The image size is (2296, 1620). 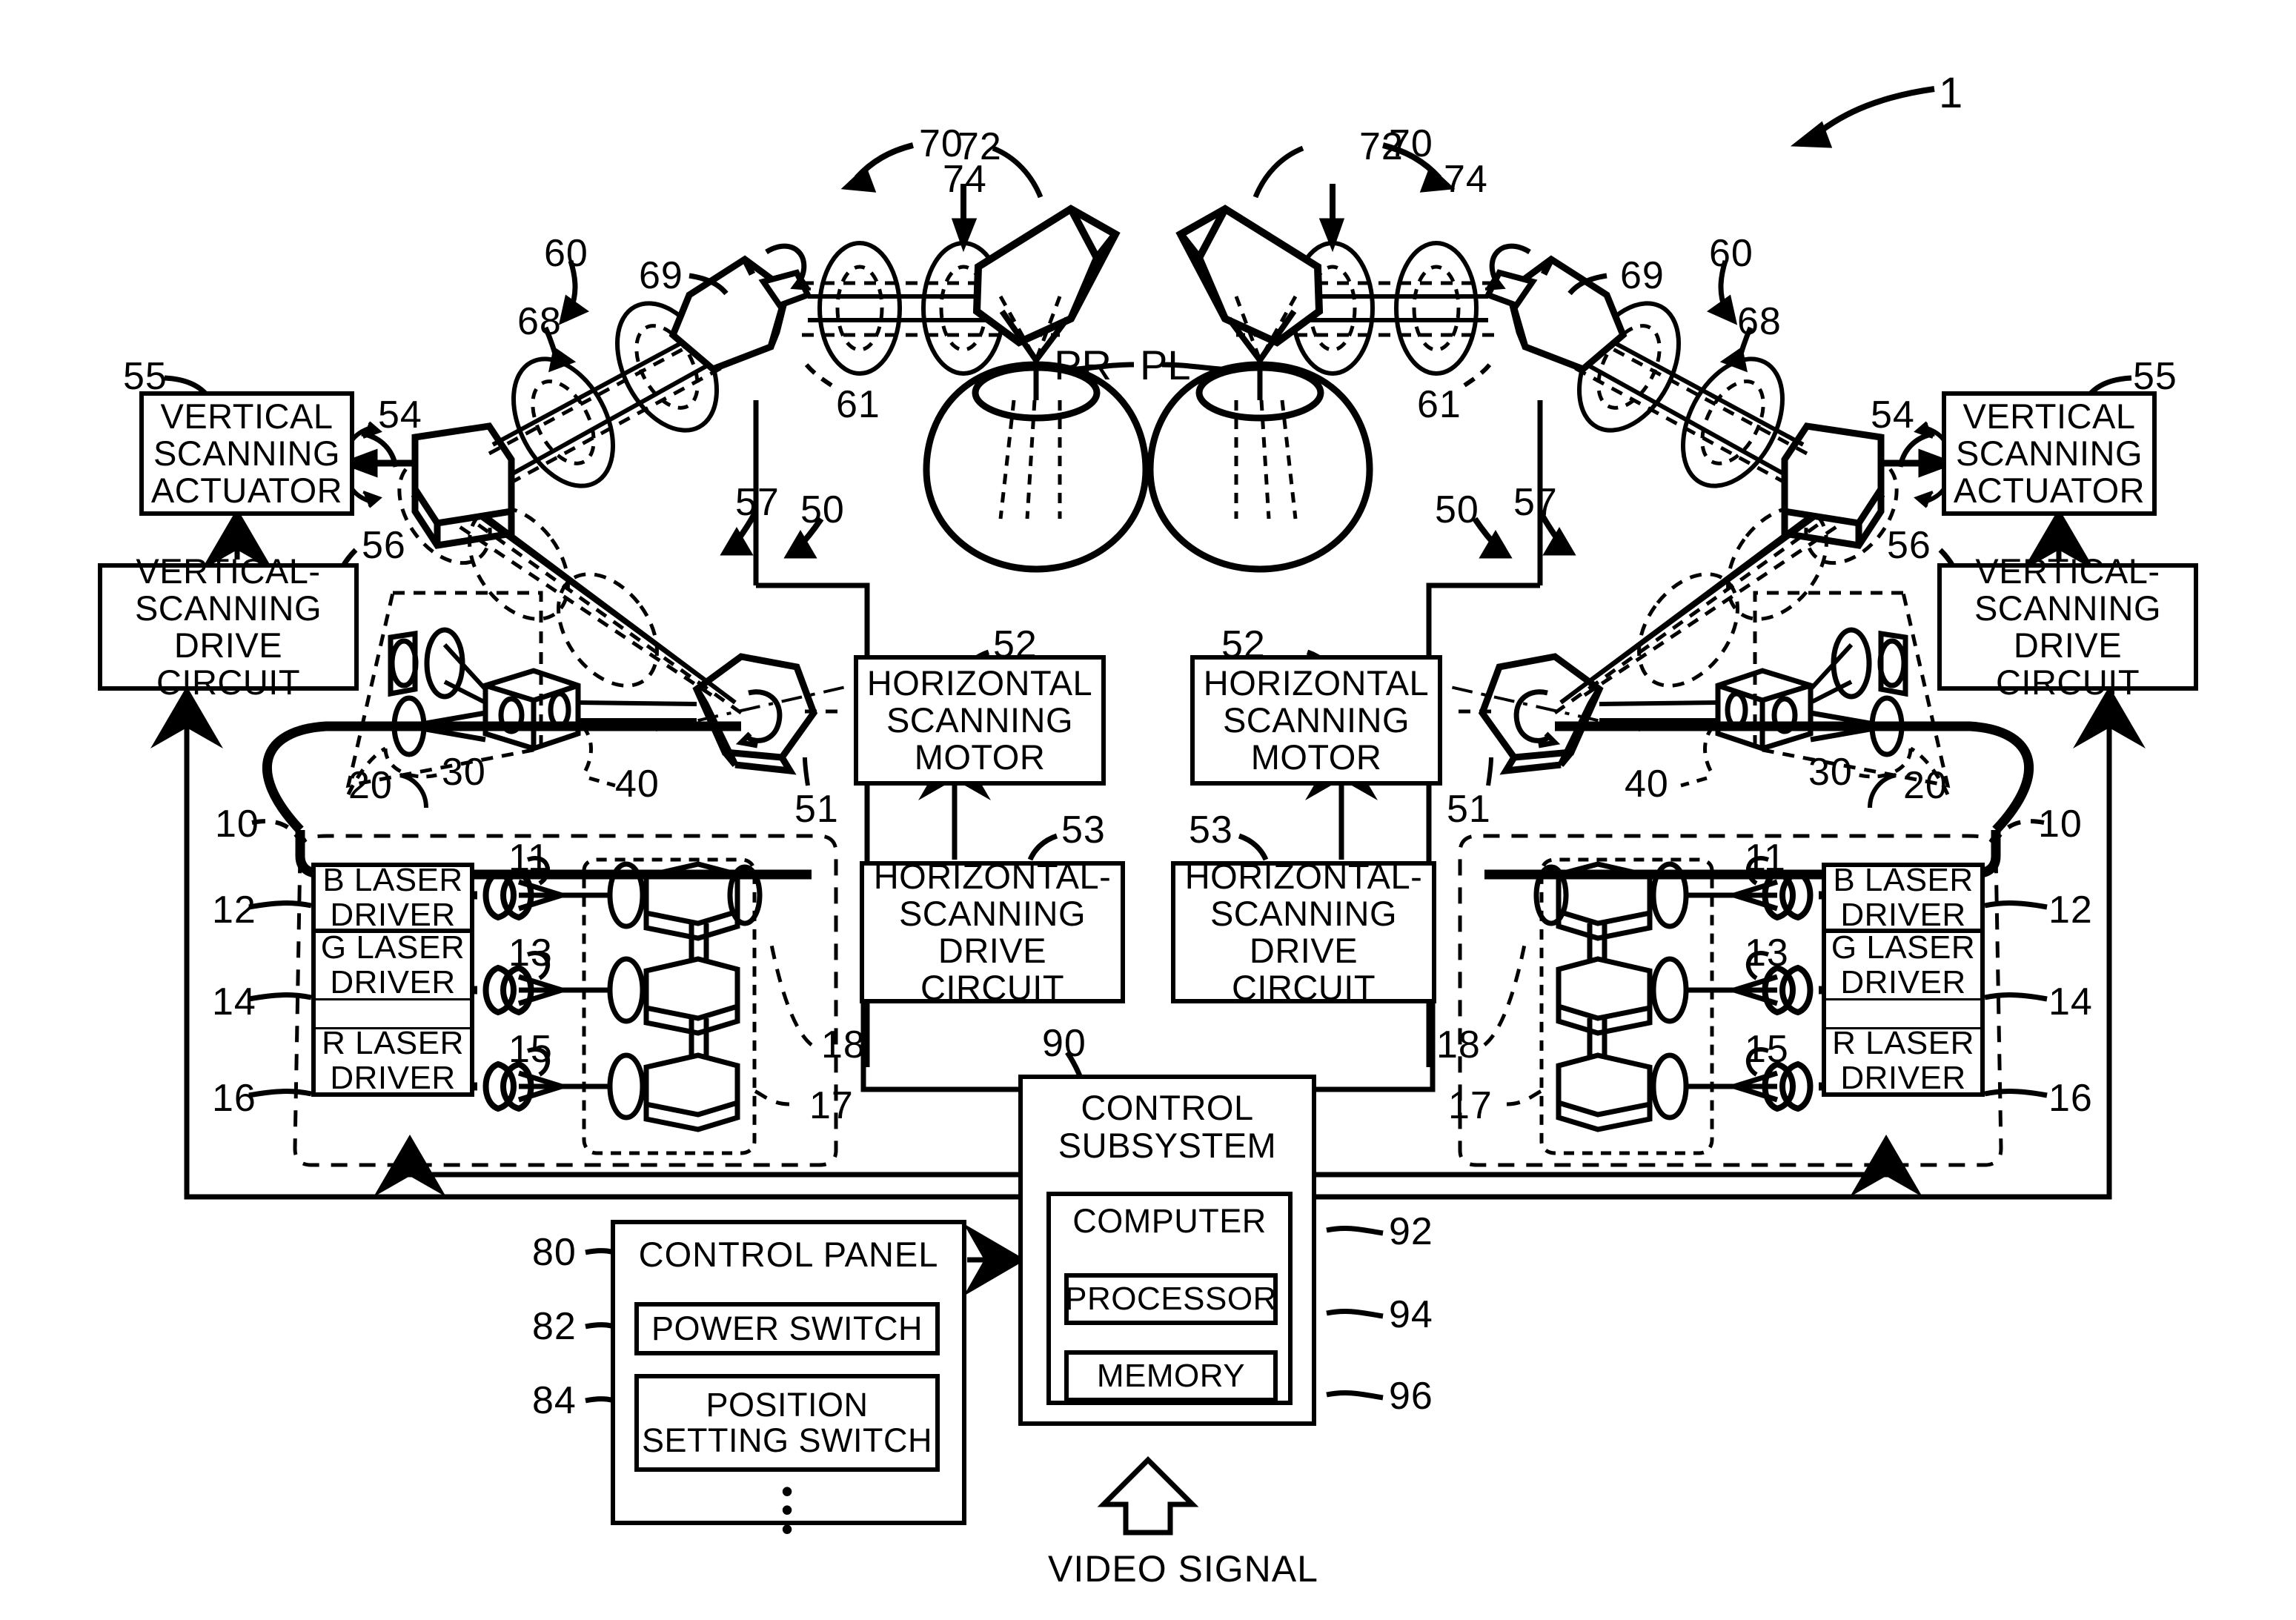 I want to click on processor-label: PROCESSOR, so click(x=1171, y=1298).